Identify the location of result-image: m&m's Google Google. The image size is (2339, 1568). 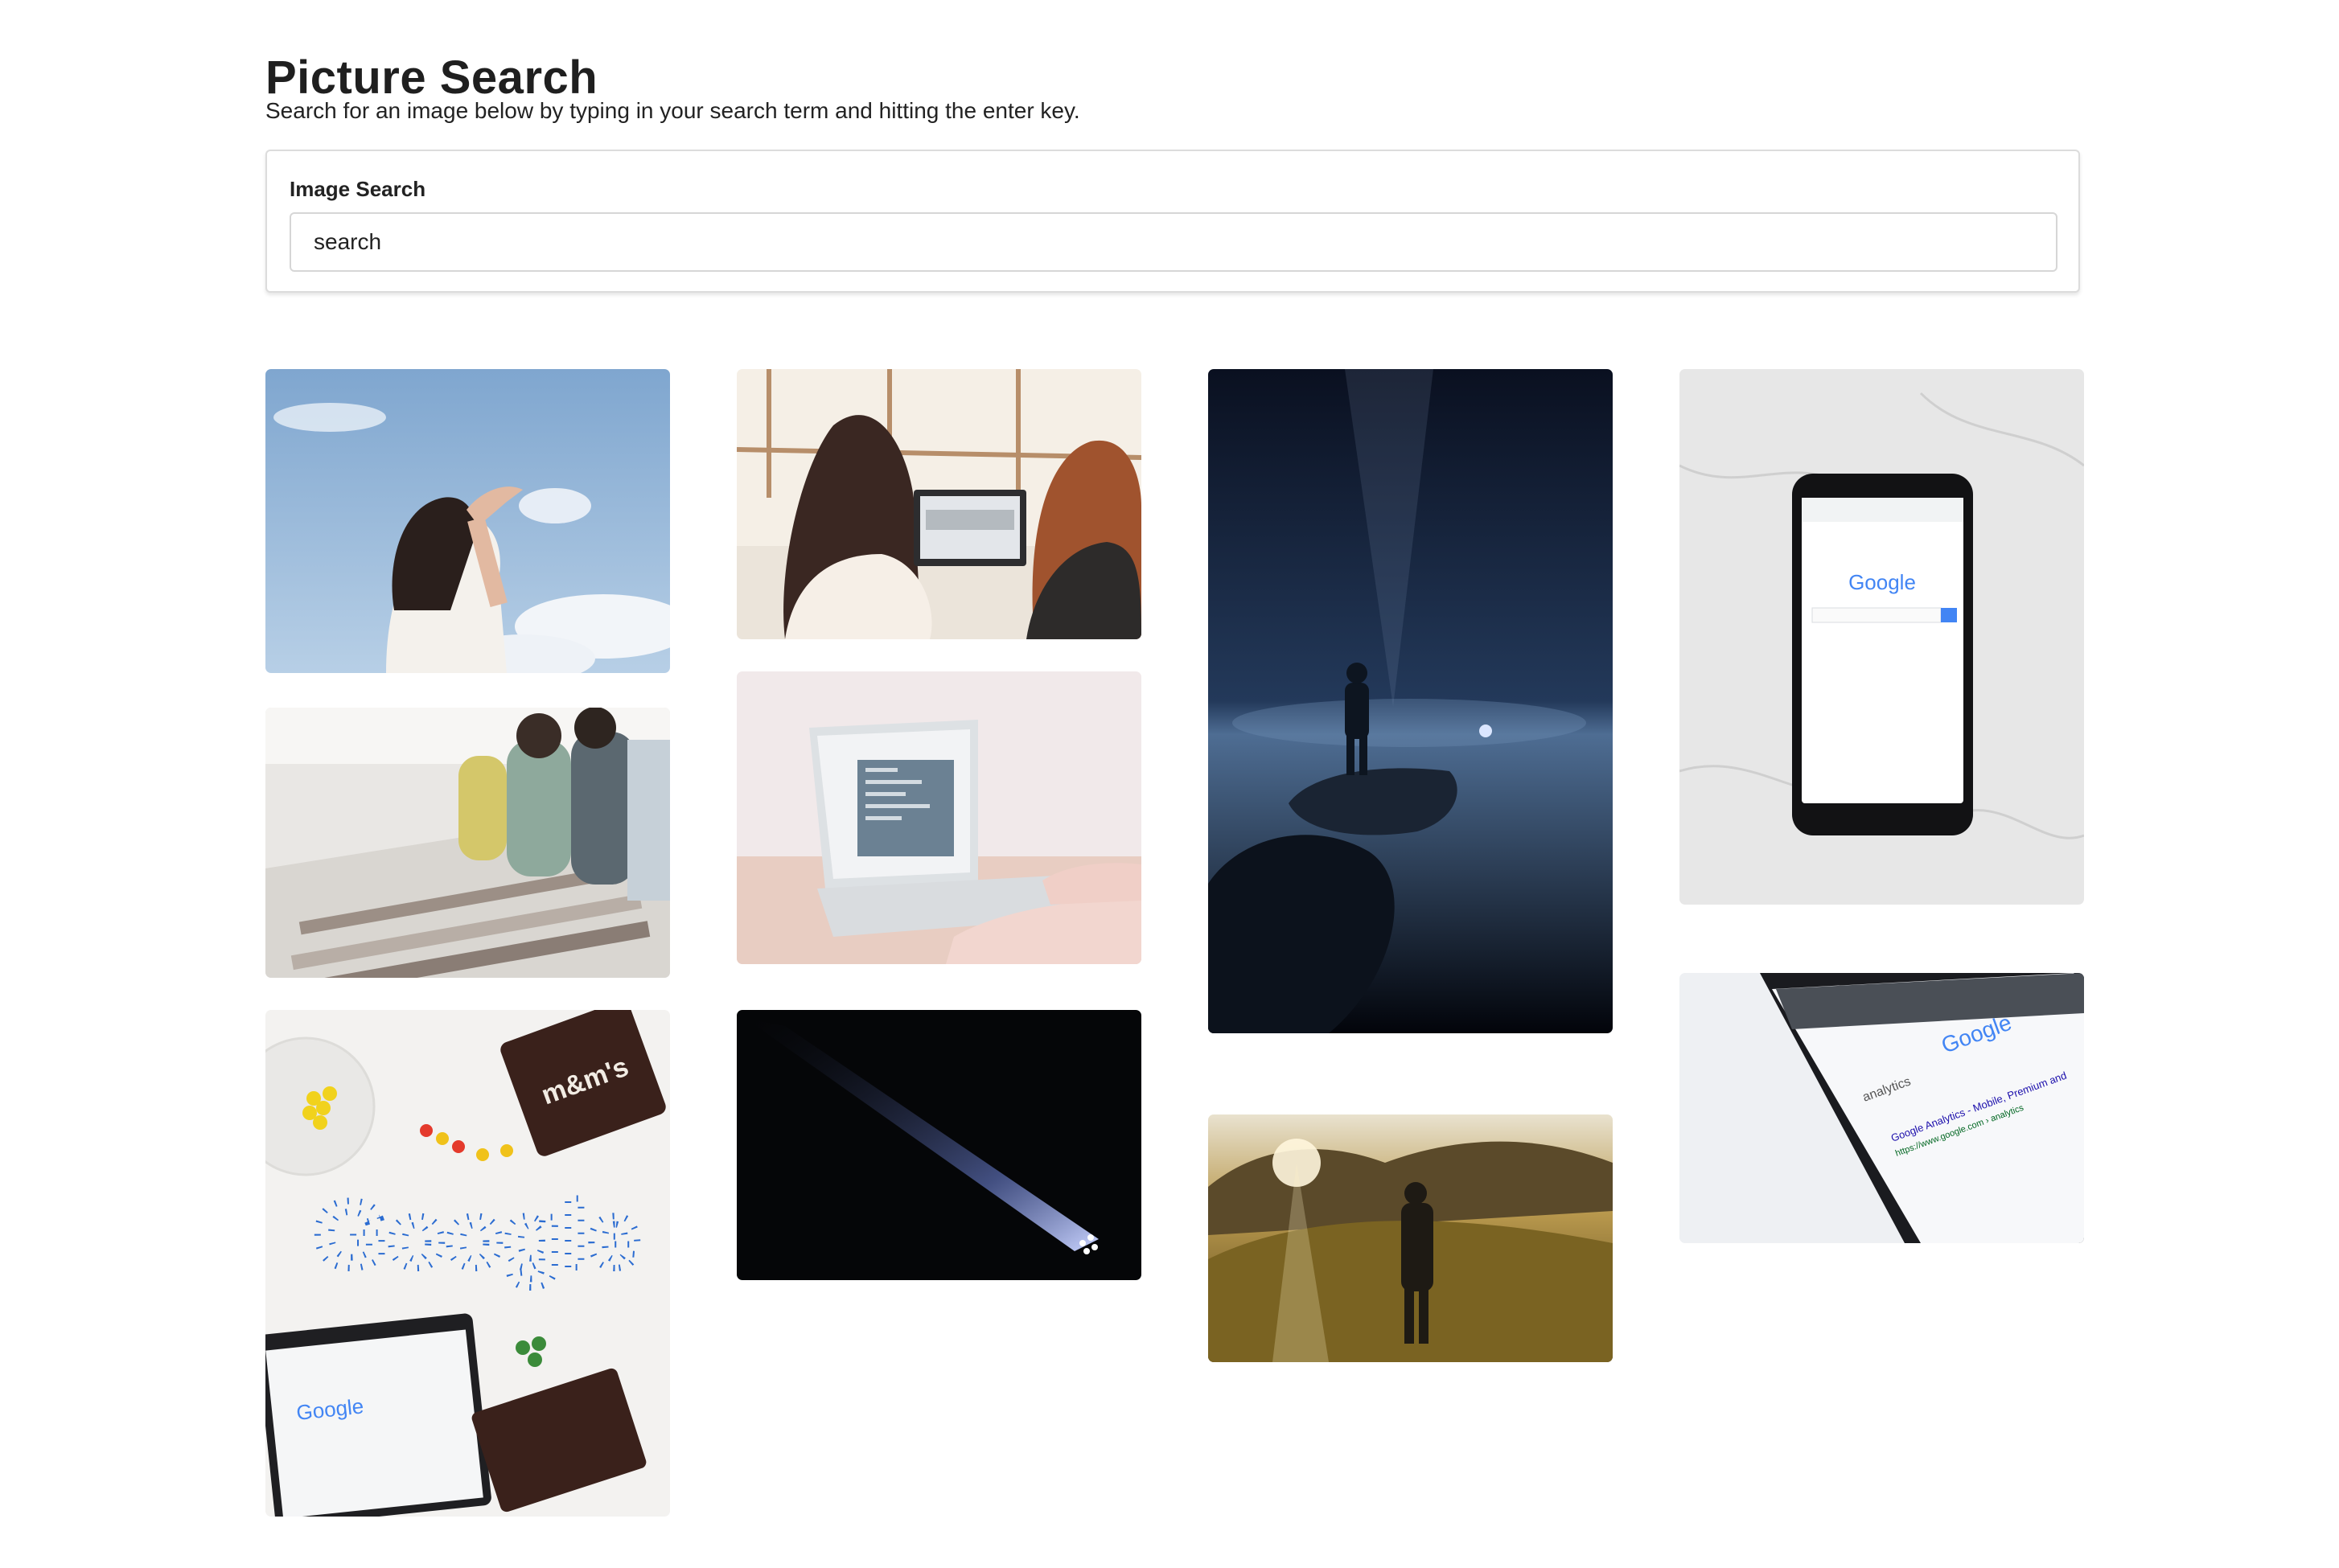
(467, 1263).